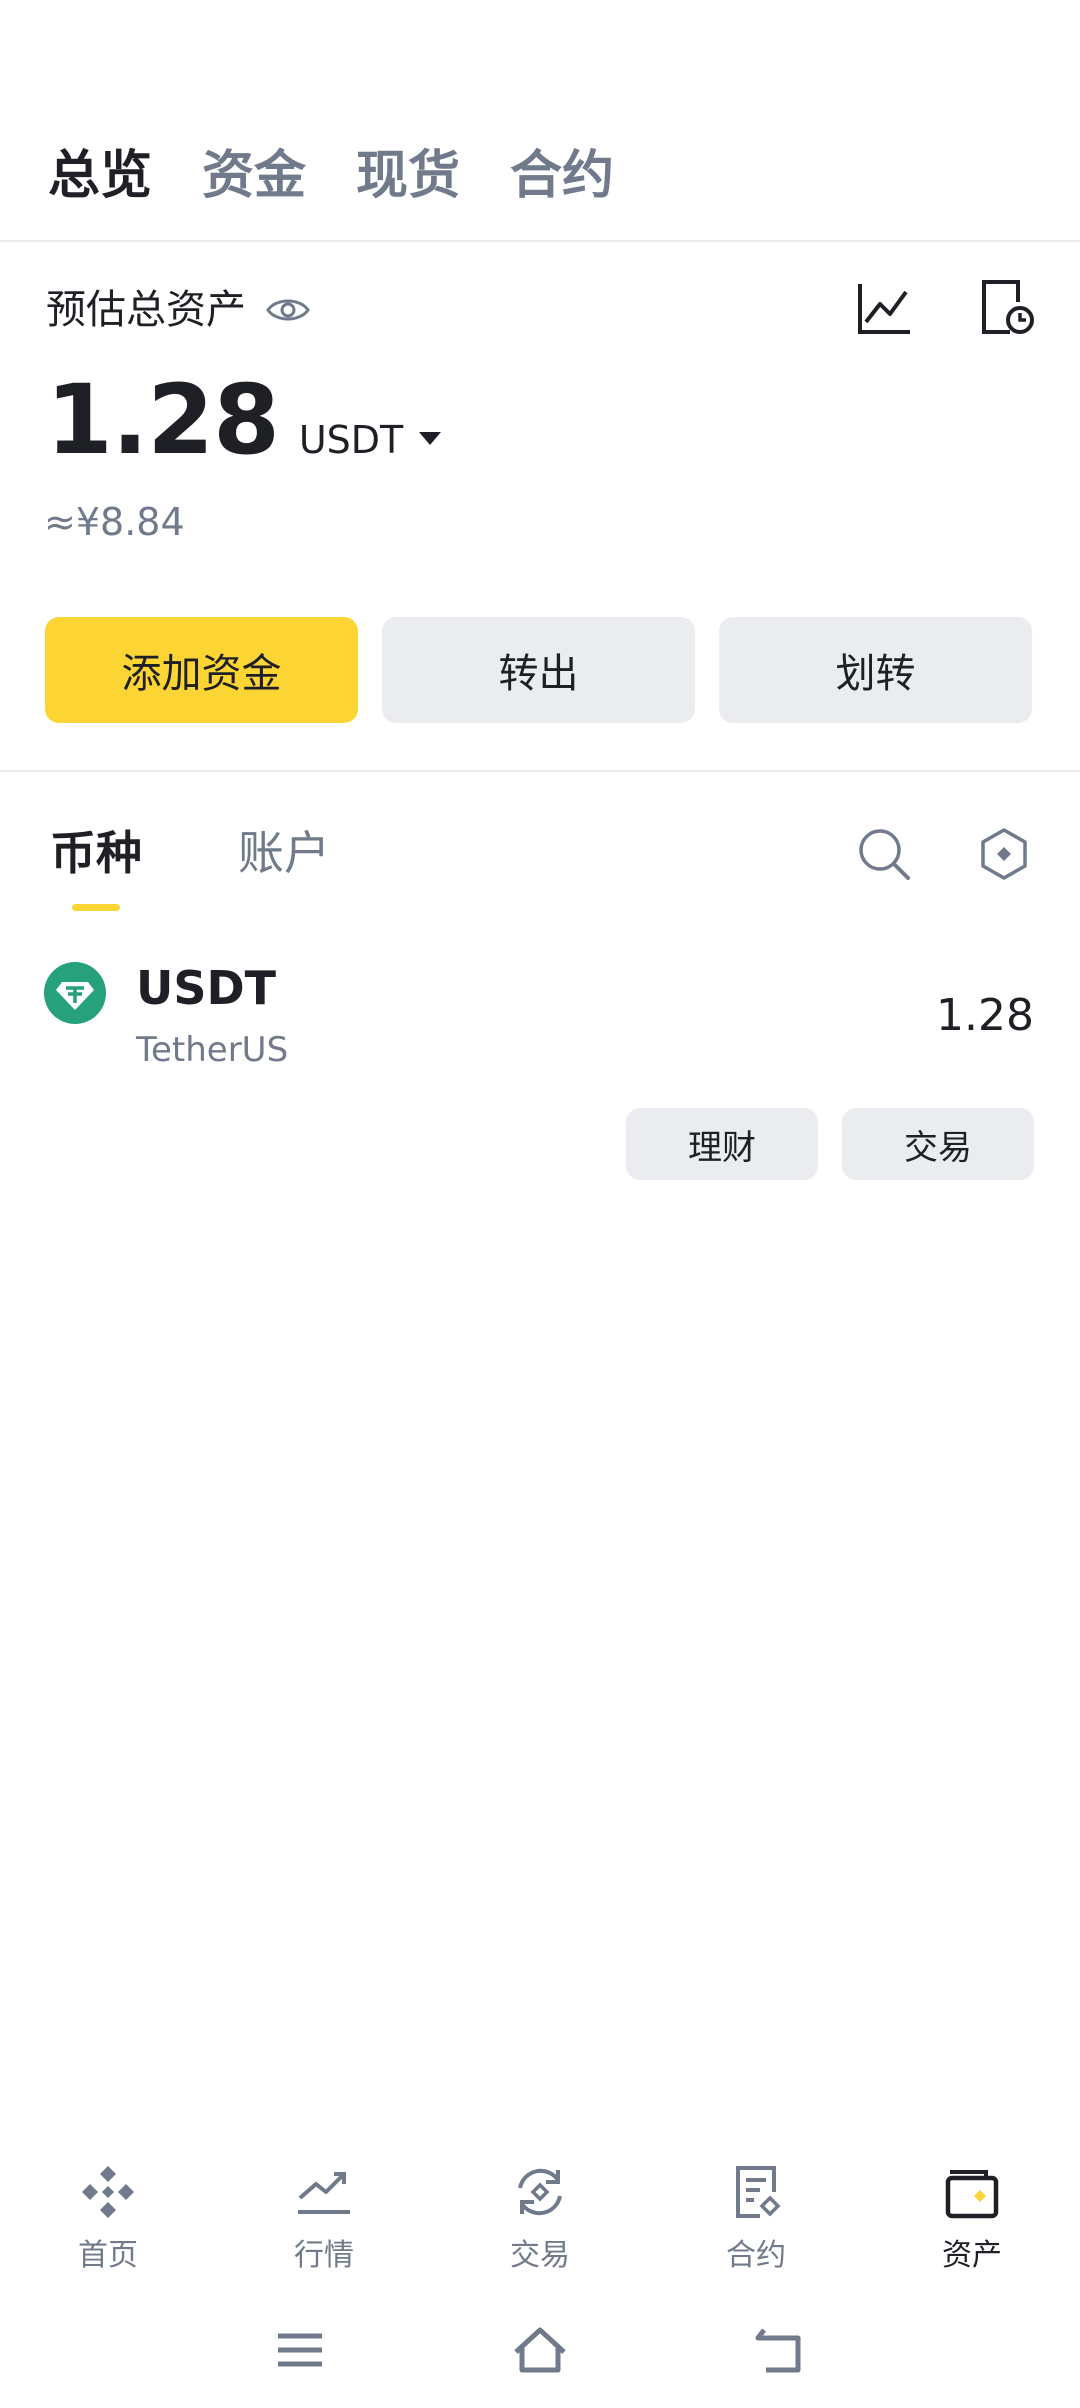 Image resolution: width=1080 pixels, height=2408 pixels. What do you see at coordinates (288, 310) in the screenshot?
I see `eye-icon` at bounding box center [288, 310].